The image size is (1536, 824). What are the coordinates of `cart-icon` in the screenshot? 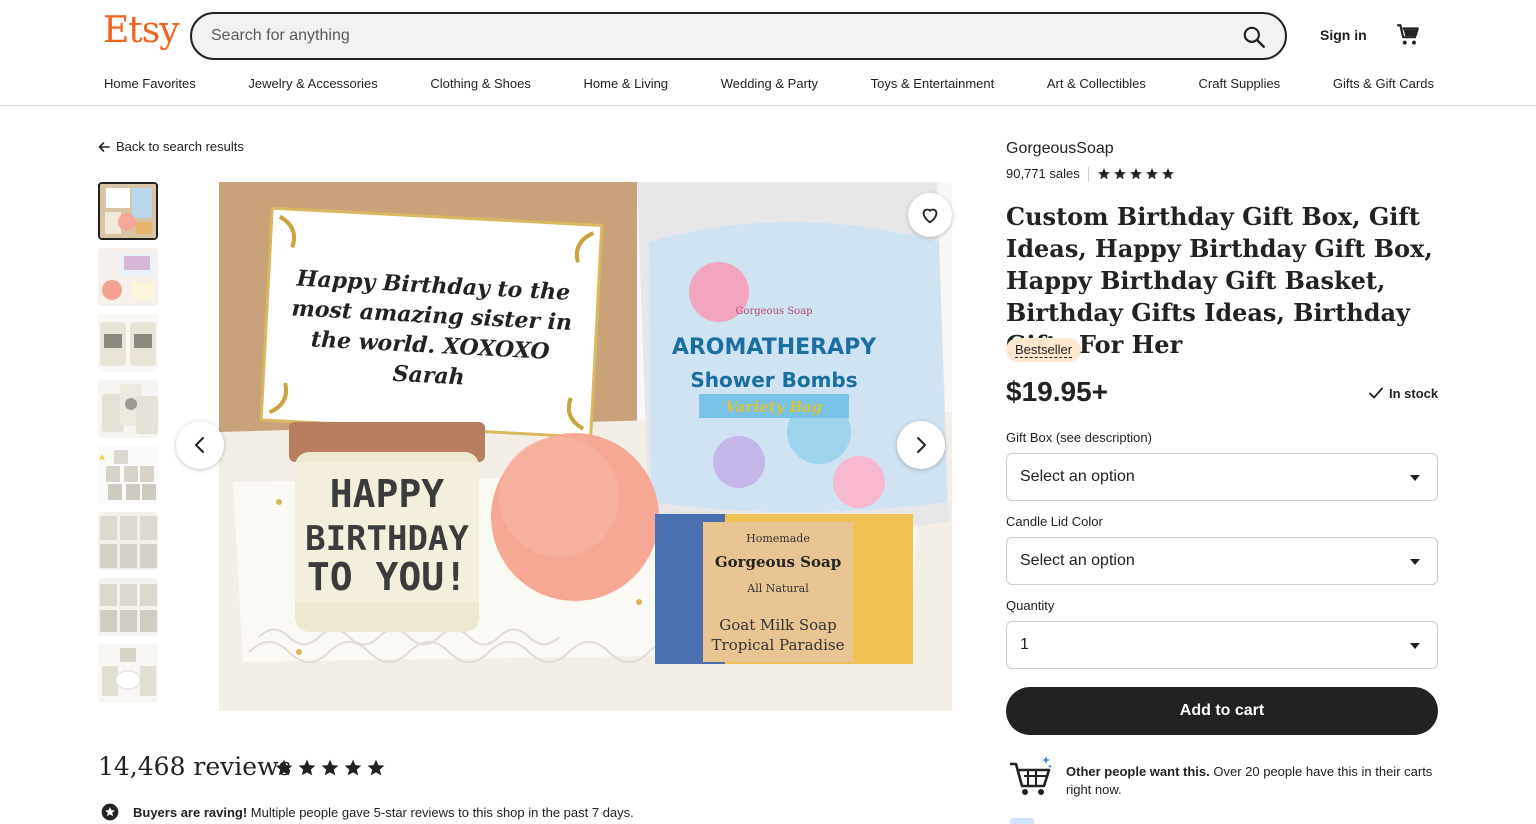 It's located at (1408, 35).